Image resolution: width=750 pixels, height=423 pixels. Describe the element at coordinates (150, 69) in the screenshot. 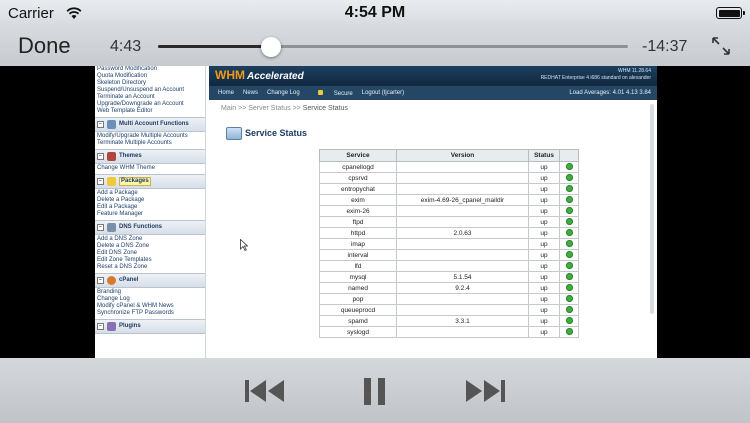

I see `sidebar-link: Password Modification` at that location.